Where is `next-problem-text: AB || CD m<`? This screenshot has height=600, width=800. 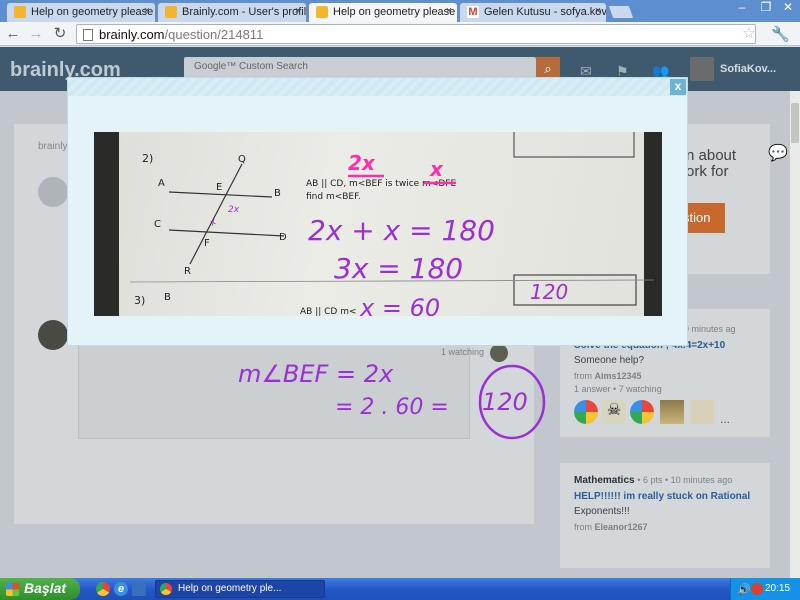
next-problem-text: AB || CD m< is located at coordinates (328, 311).